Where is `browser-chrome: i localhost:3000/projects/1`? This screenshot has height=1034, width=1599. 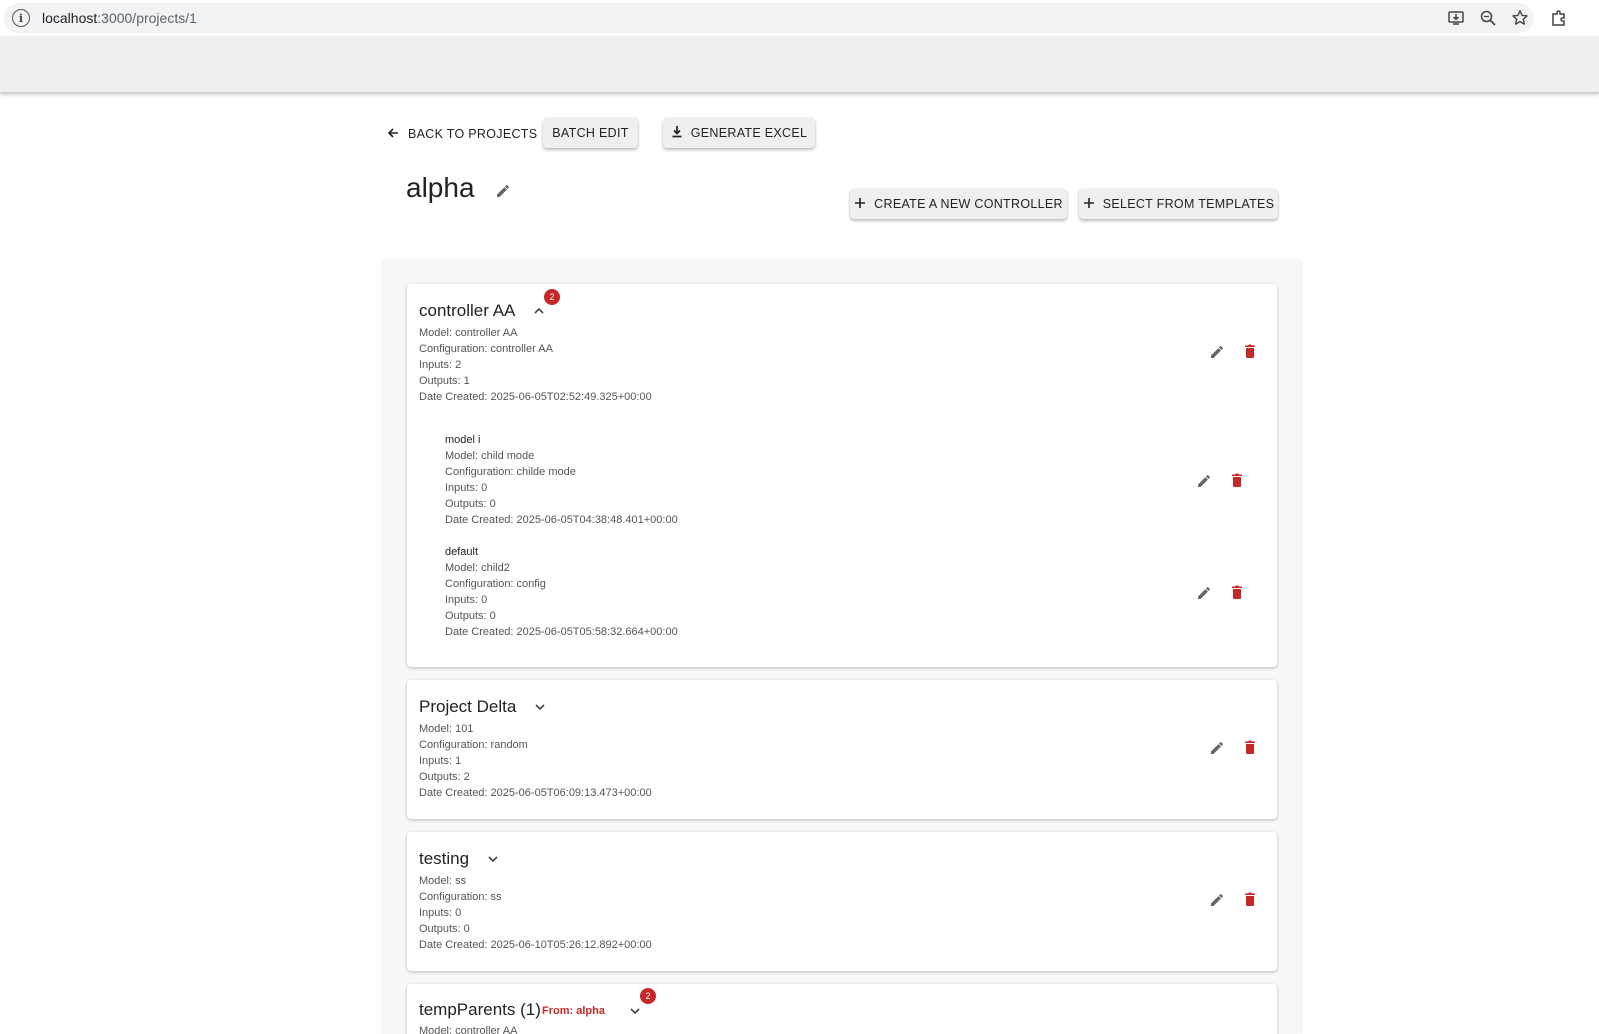
browser-chrome: i localhost:3000/projects/1 is located at coordinates (799, 18).